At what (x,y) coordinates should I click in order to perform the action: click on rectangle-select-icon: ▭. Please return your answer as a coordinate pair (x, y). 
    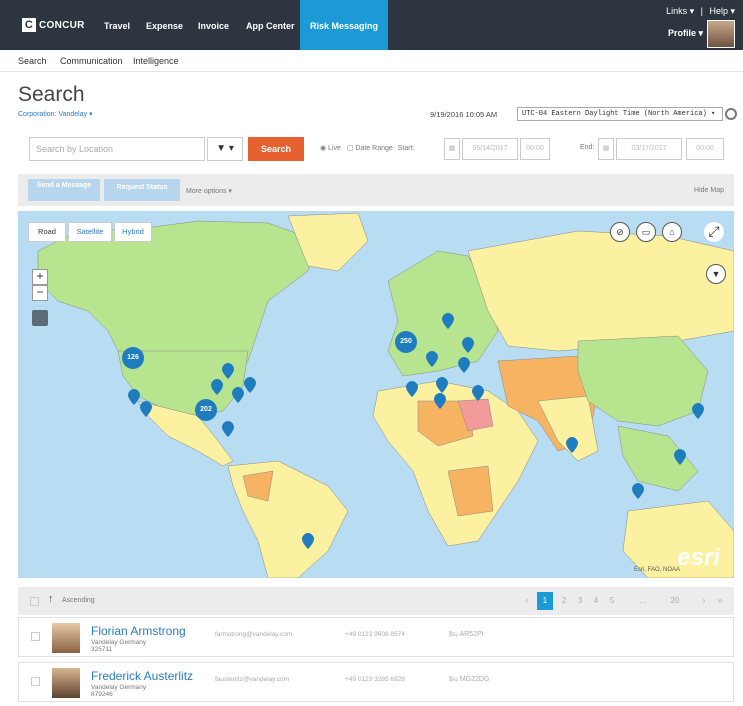
    Looking at the image, I should click on (646, 232).